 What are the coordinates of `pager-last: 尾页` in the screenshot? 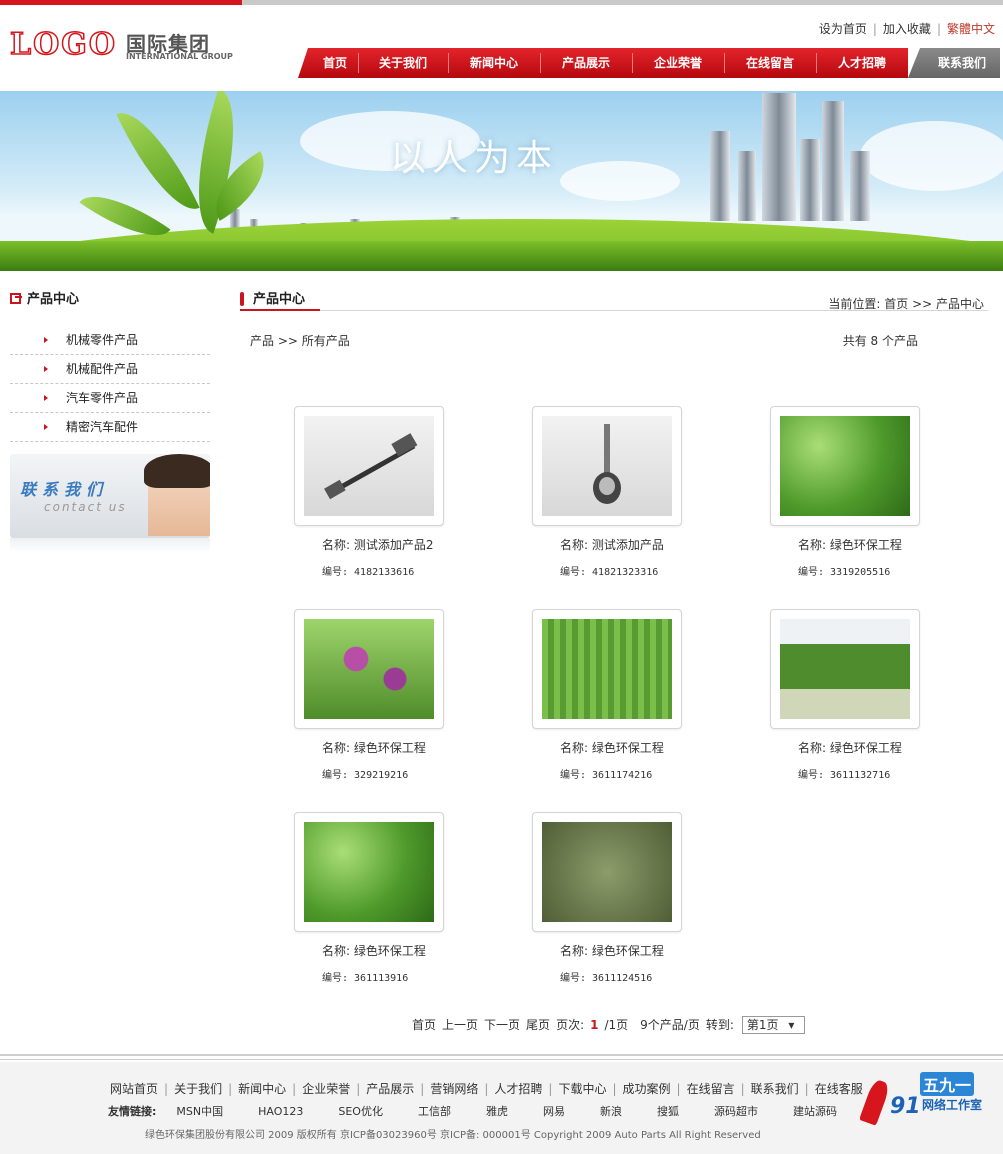 It's located at (538, 1025).